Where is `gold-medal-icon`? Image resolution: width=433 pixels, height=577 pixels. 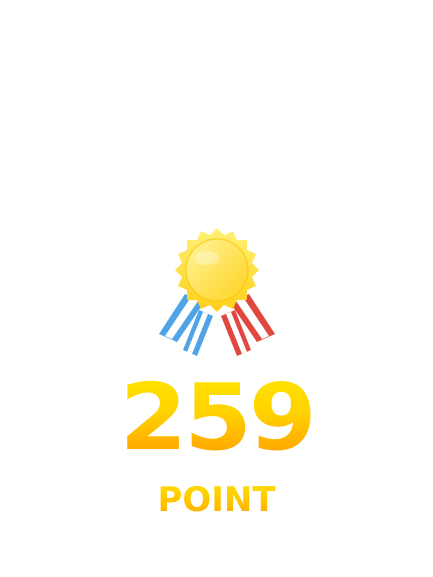 gold-medal-icon is located at coordinates (217, 294).